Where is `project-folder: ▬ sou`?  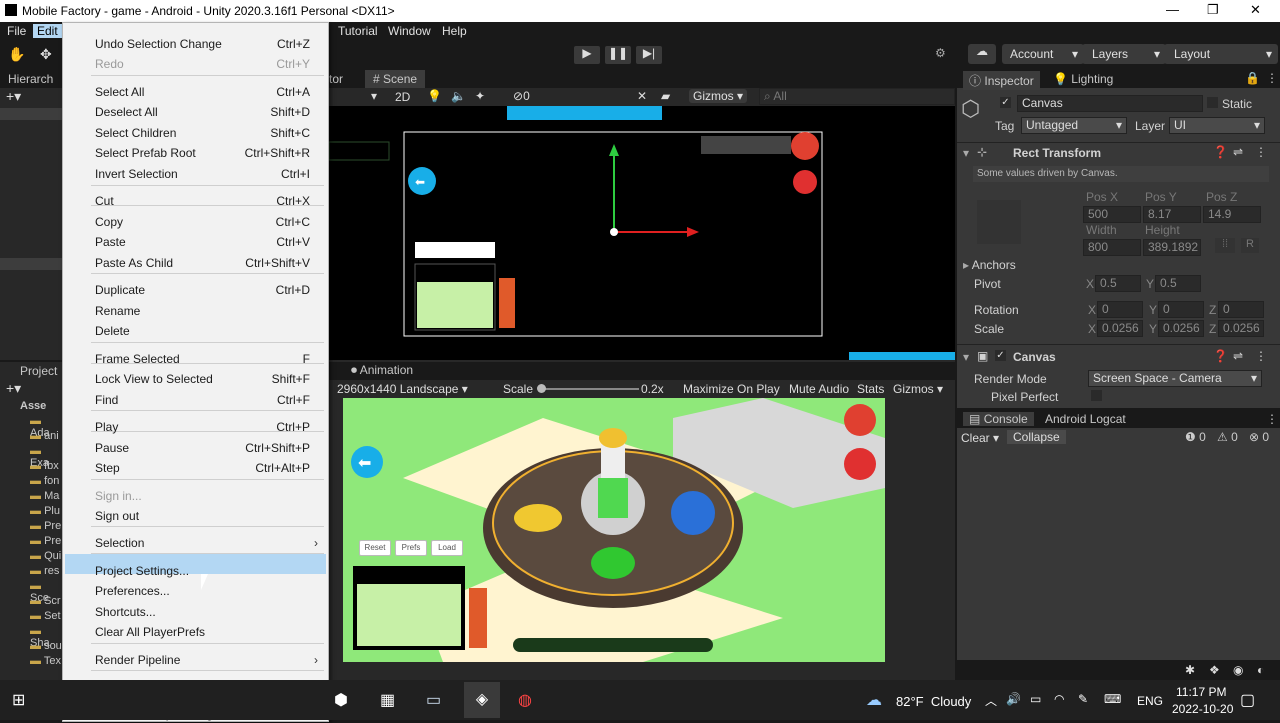
project-folder: ▬ sou is located at coordinates (46, 646).